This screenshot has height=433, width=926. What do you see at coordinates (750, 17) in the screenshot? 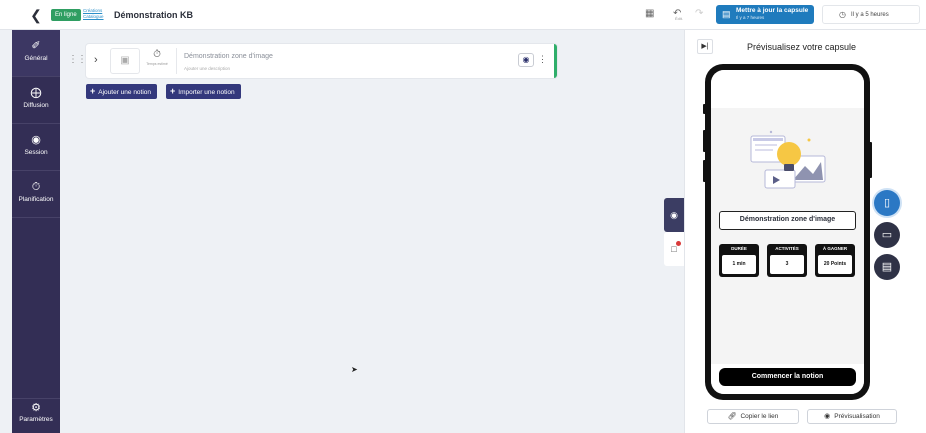
I see `update-capsule-sub: Il y a 7 heures` at bounding box center [750, 17].